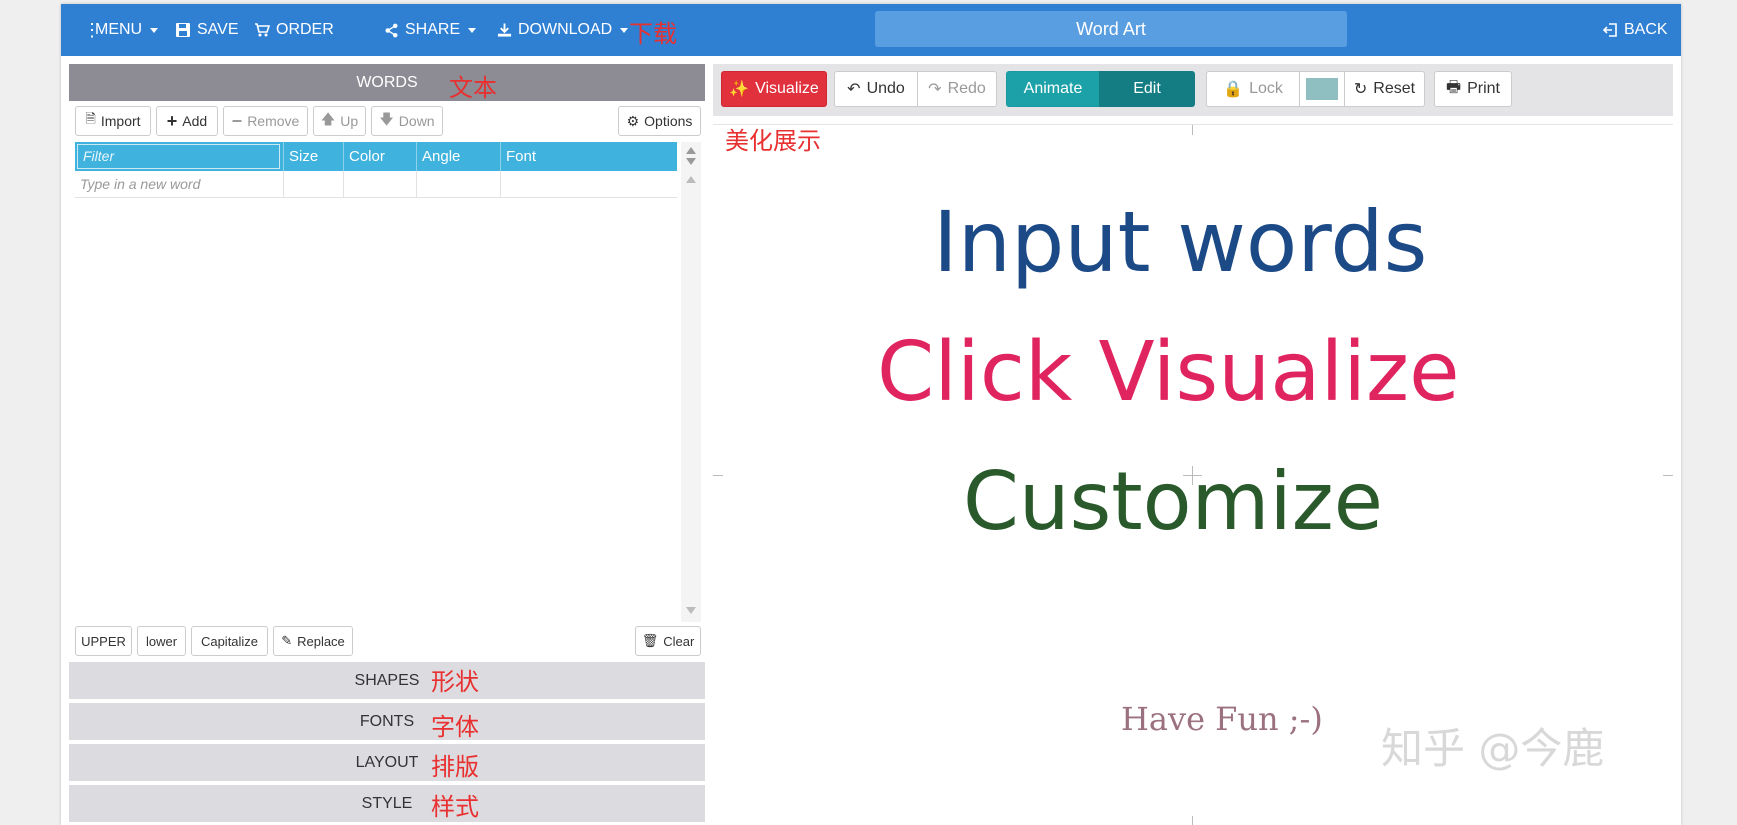 The image size is (1737, 825). Describe the element at coordinates (120, 121) in the screenshot. I see `import-label: Import` at that location.